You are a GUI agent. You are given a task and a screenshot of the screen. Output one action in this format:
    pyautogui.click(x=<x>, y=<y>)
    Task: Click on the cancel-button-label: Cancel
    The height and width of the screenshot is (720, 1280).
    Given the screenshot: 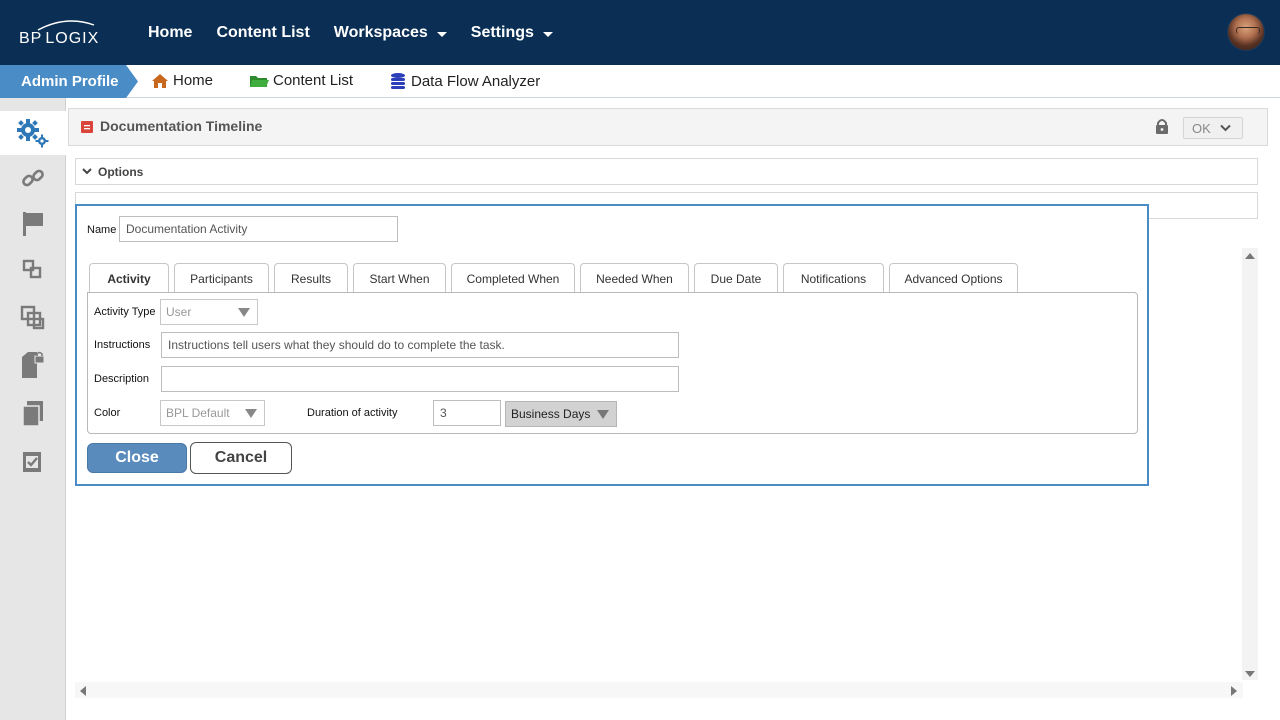 What is the action you would take?
    pyautogui.click(x=241, y=457)
    